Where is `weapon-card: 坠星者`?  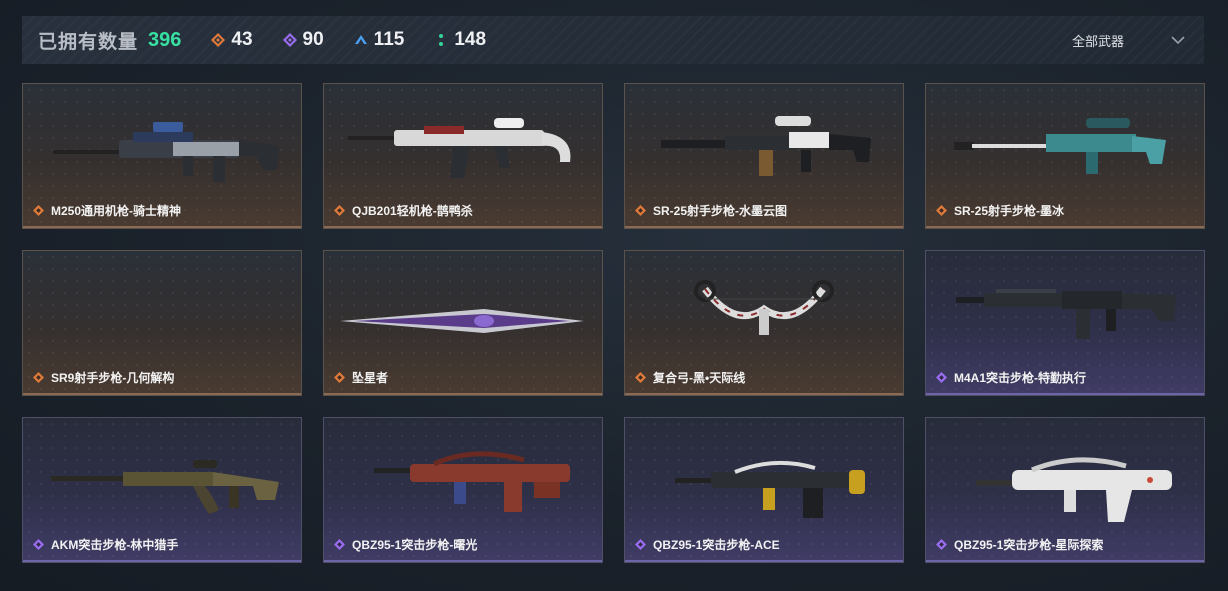
weapon-card: 坠星者 is located at coordinates (463, 323).